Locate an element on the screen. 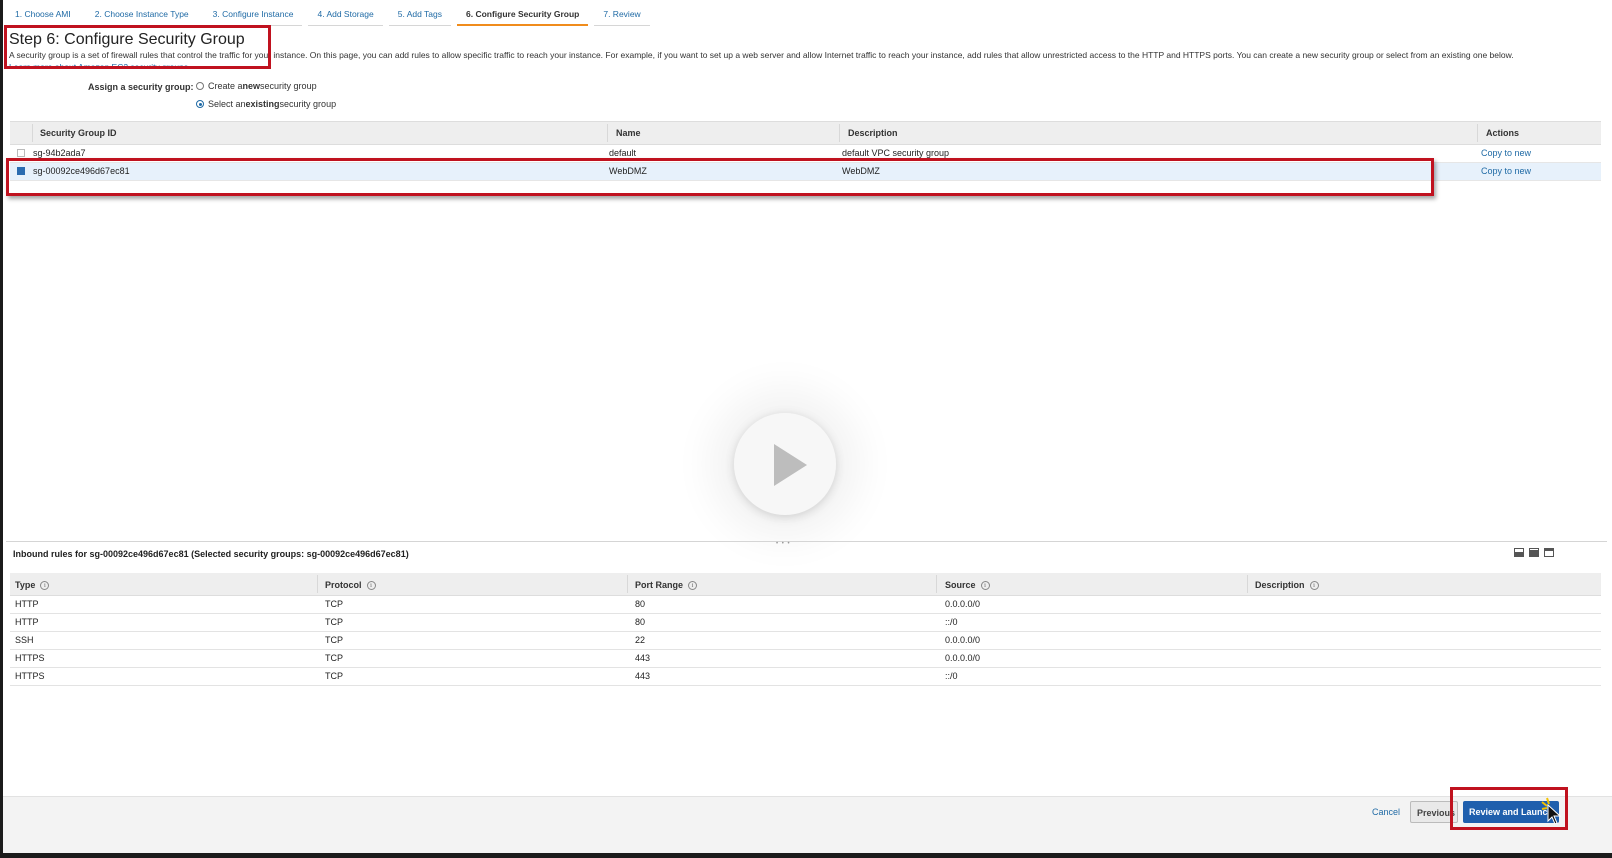 The height and width of the screenshot is (858, 1612). create-new-group-option: Create a new security group is located at coordinates (256, 86).